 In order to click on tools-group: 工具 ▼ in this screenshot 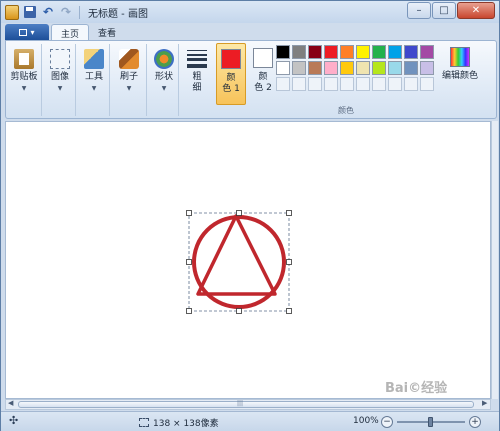, I will do `click(93, 80)`.